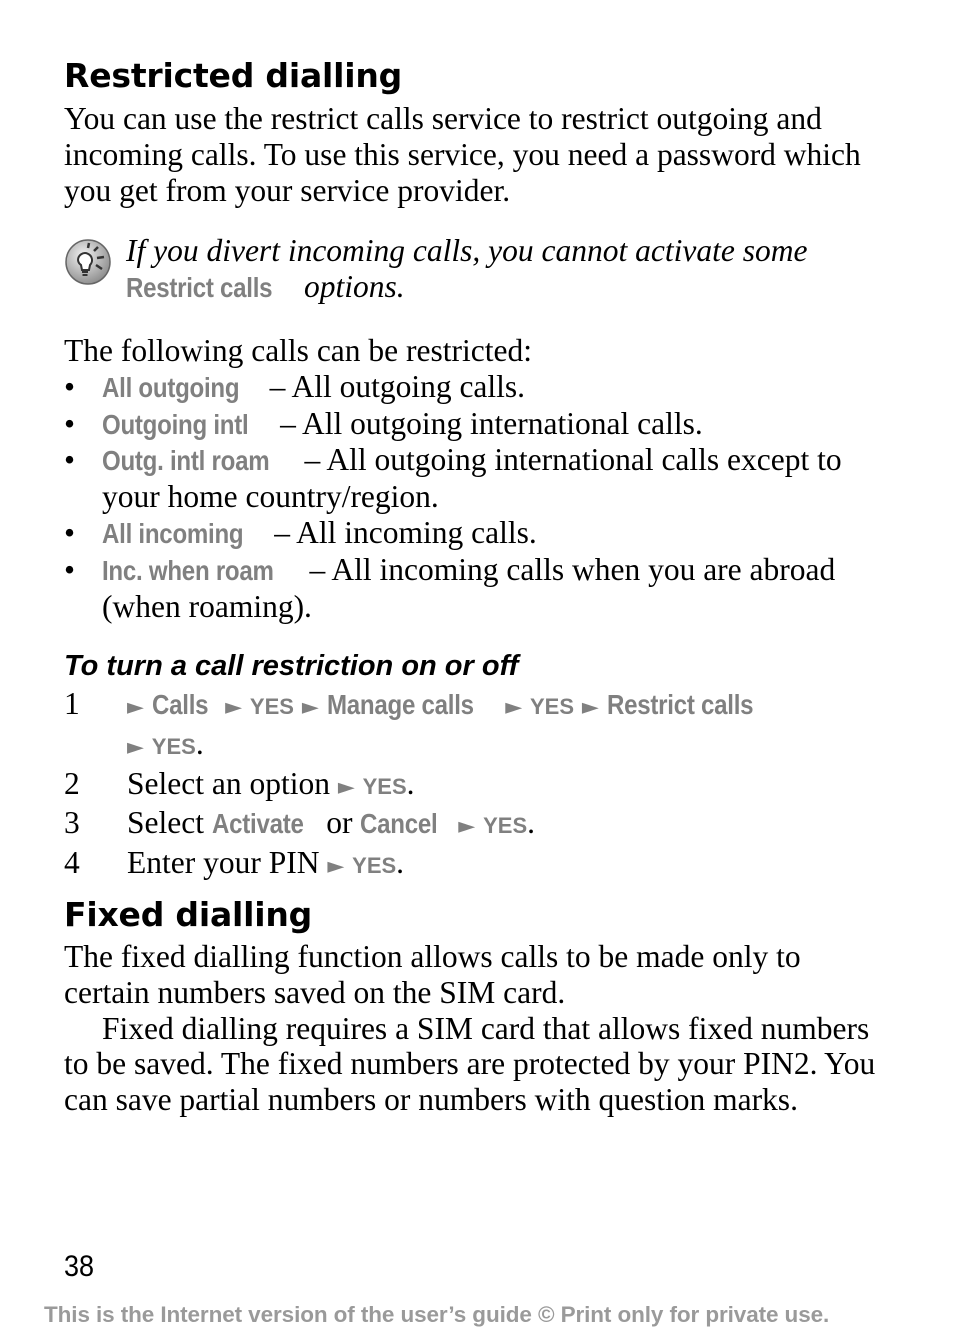  I want to click on ui-term-restrict-calls: Restrict calls, so click(199, 287).